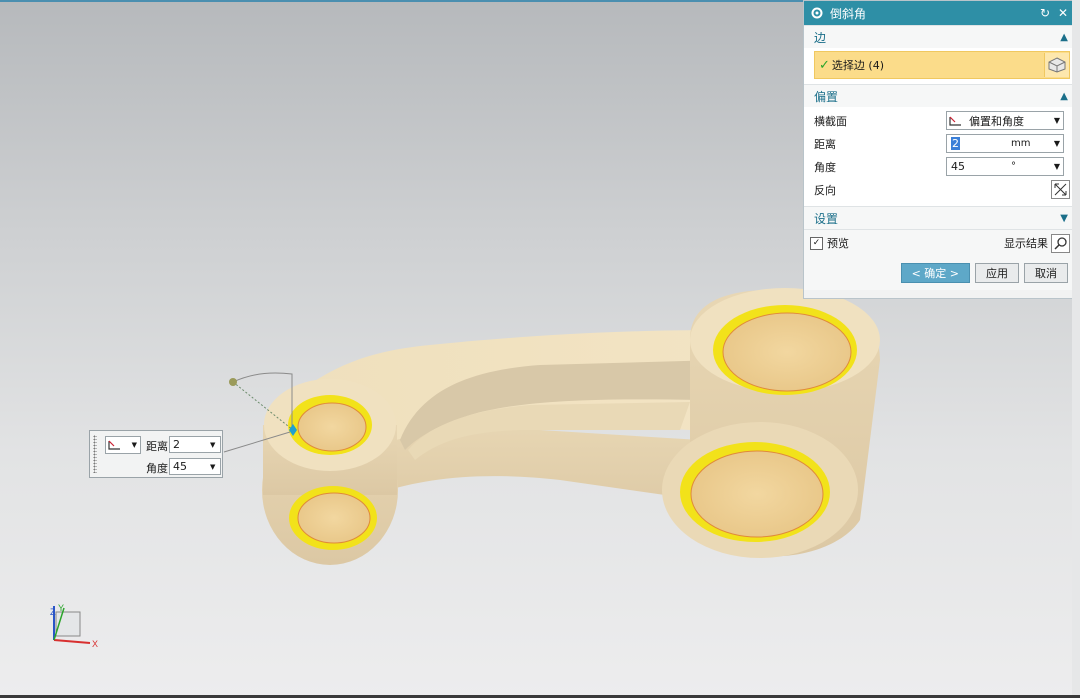  I want to click on preview-row: ✓ 预览 显示结果, so click(940, 242).